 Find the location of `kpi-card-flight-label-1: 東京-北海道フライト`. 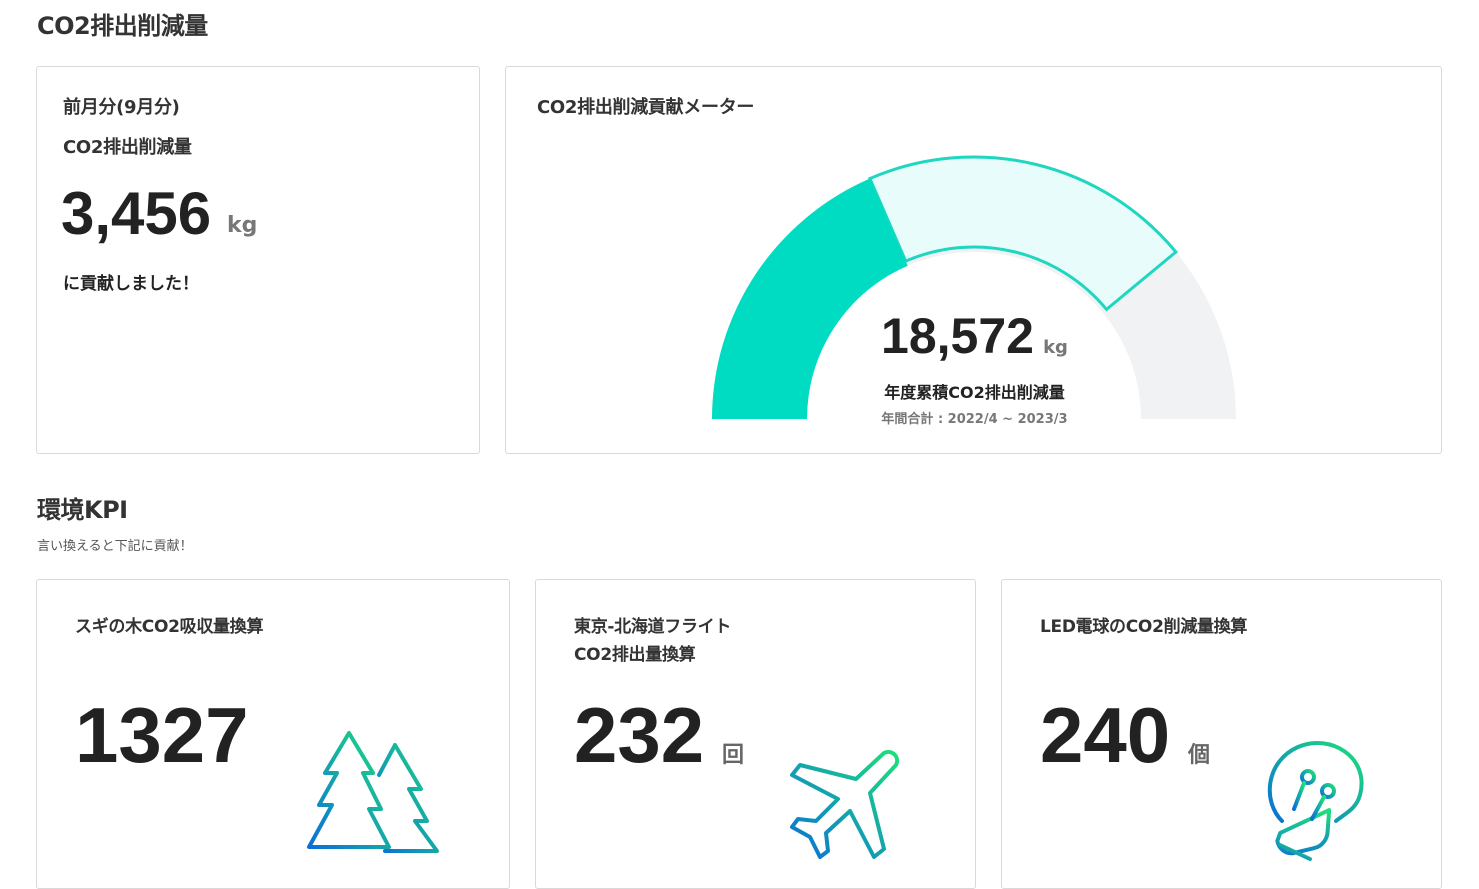

kpi-card-flight-label-1: 東京-北海道フライト is located at coordinates (653, 627).